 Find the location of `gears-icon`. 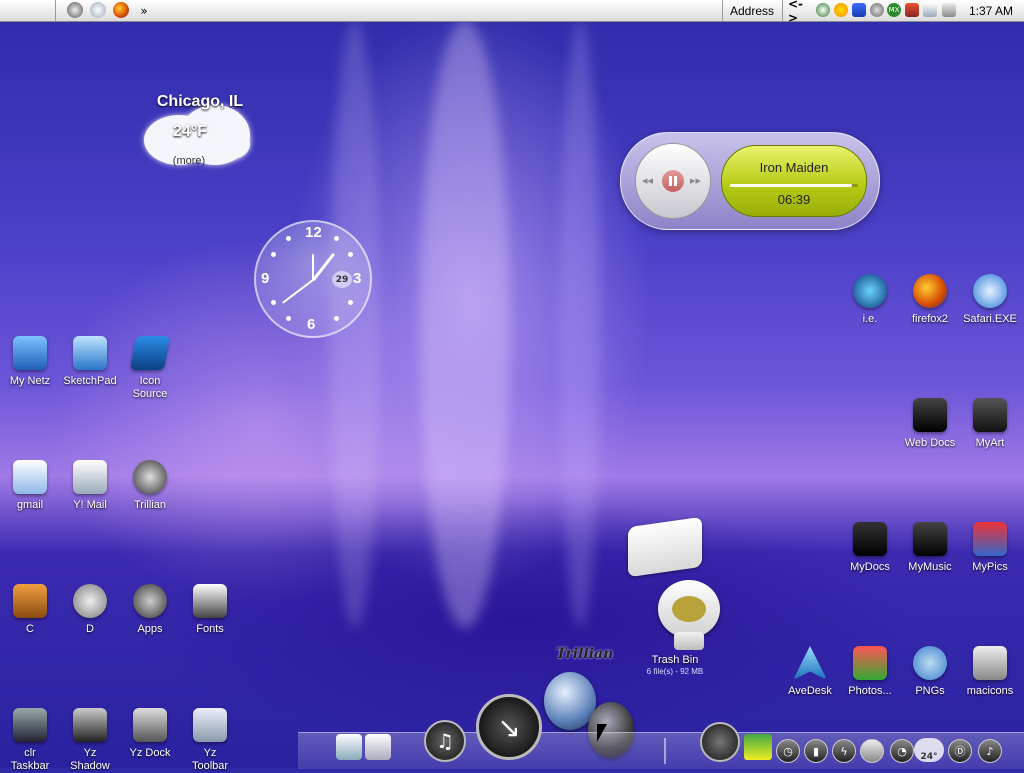

gears-icon is located at coordinates (90, 601).